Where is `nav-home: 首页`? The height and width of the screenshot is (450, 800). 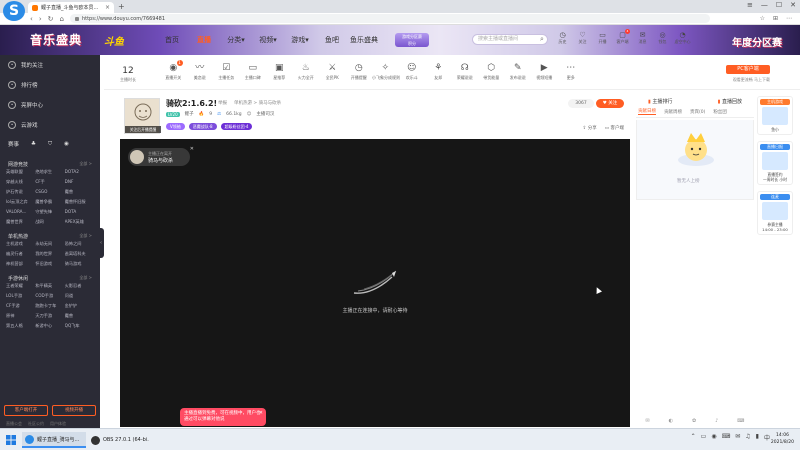 nav-home: 首页 is located at coordinates (172, 40).